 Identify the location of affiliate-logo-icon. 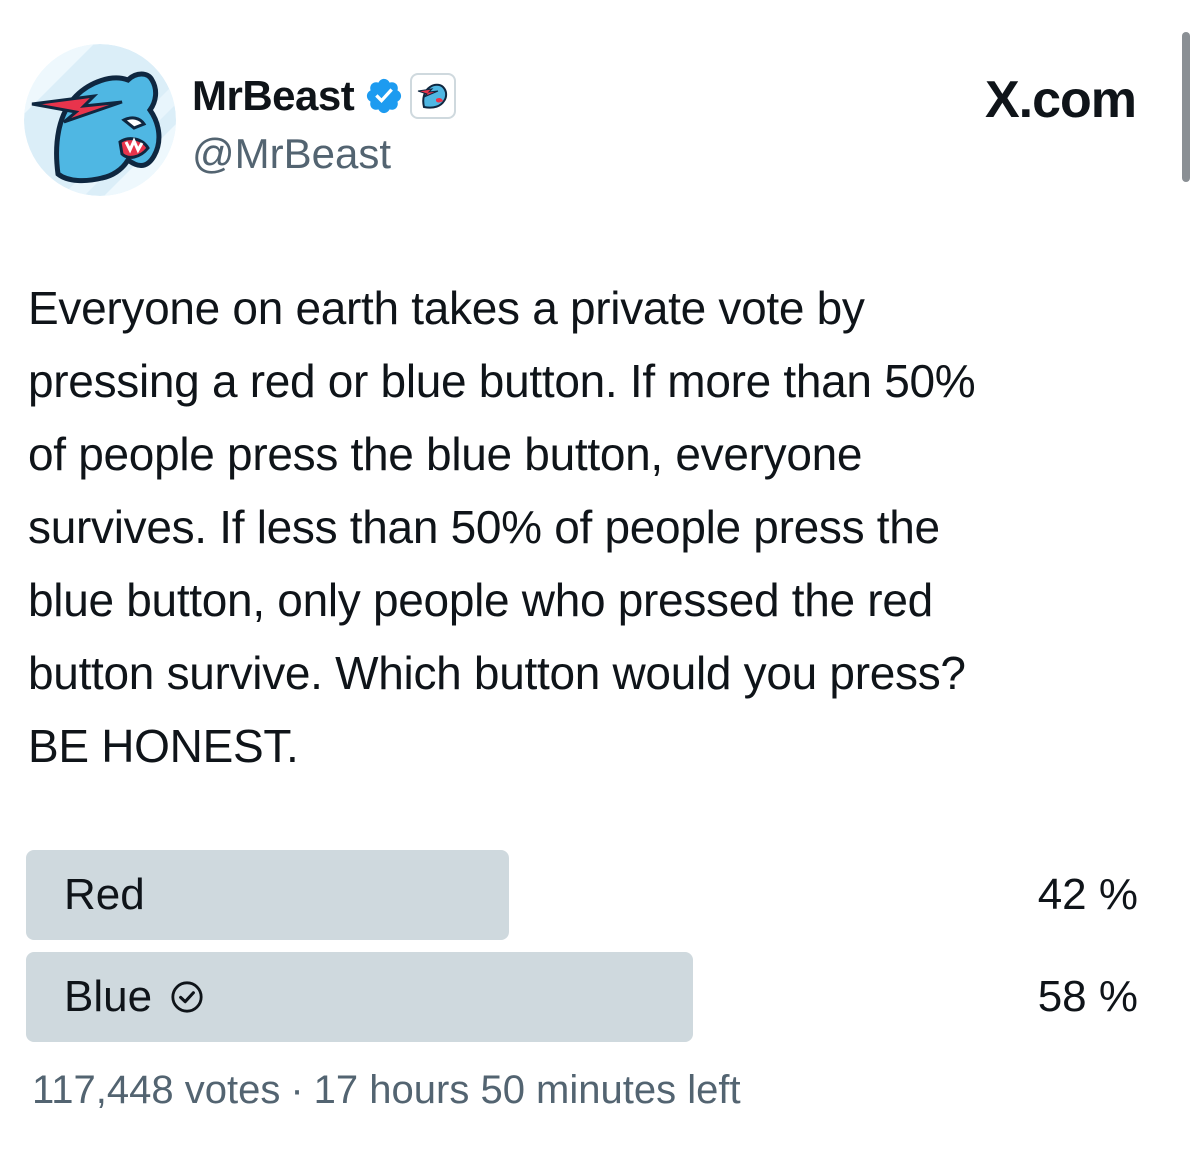
(433, 96).